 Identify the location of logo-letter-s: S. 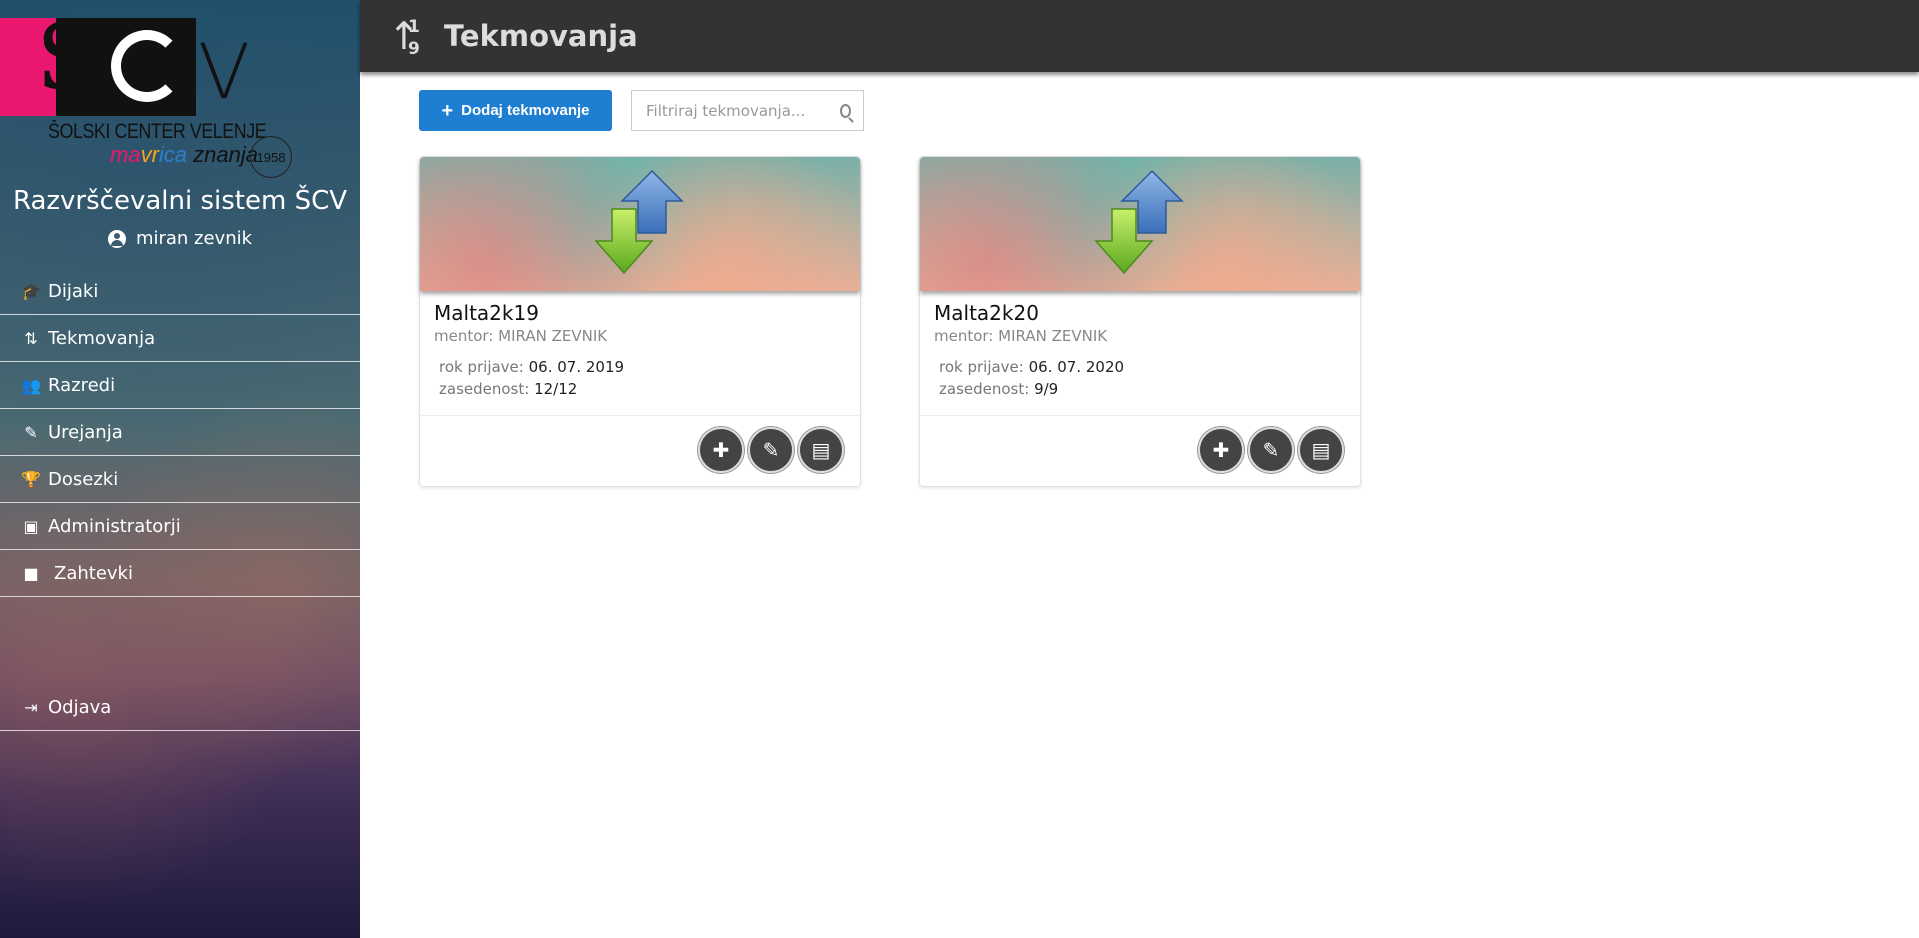
(68, 57).